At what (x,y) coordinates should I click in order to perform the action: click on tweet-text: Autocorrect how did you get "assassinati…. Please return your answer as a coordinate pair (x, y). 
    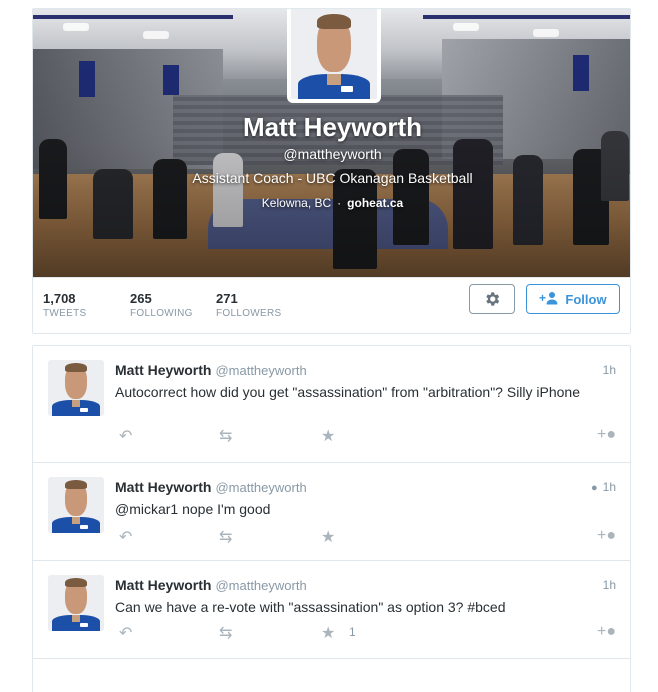
    Looking at the image, I should click on (348, 392).